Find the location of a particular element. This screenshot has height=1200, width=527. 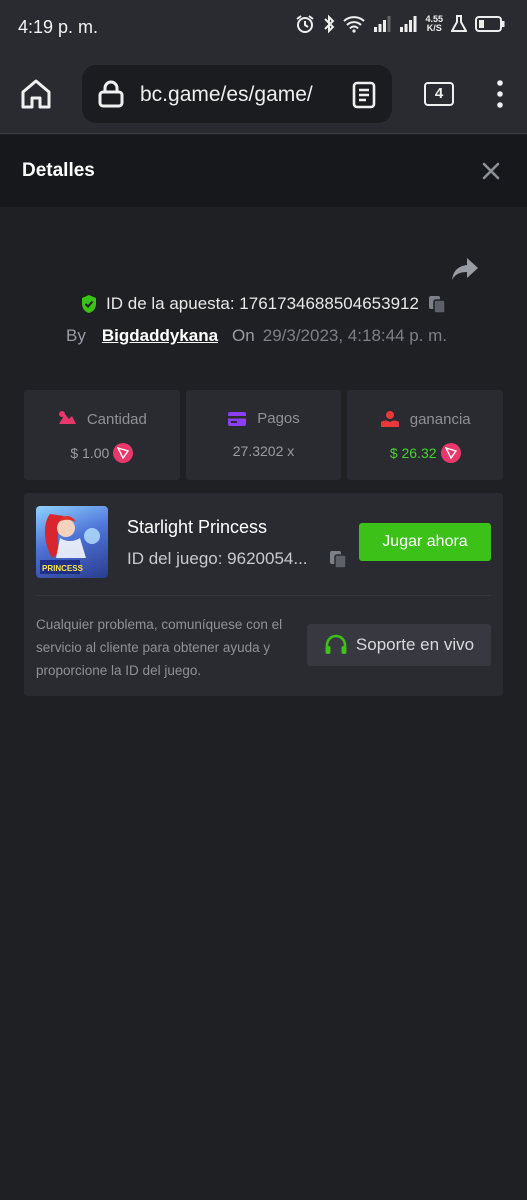

on-label: On is located at coordinates (243, 335).